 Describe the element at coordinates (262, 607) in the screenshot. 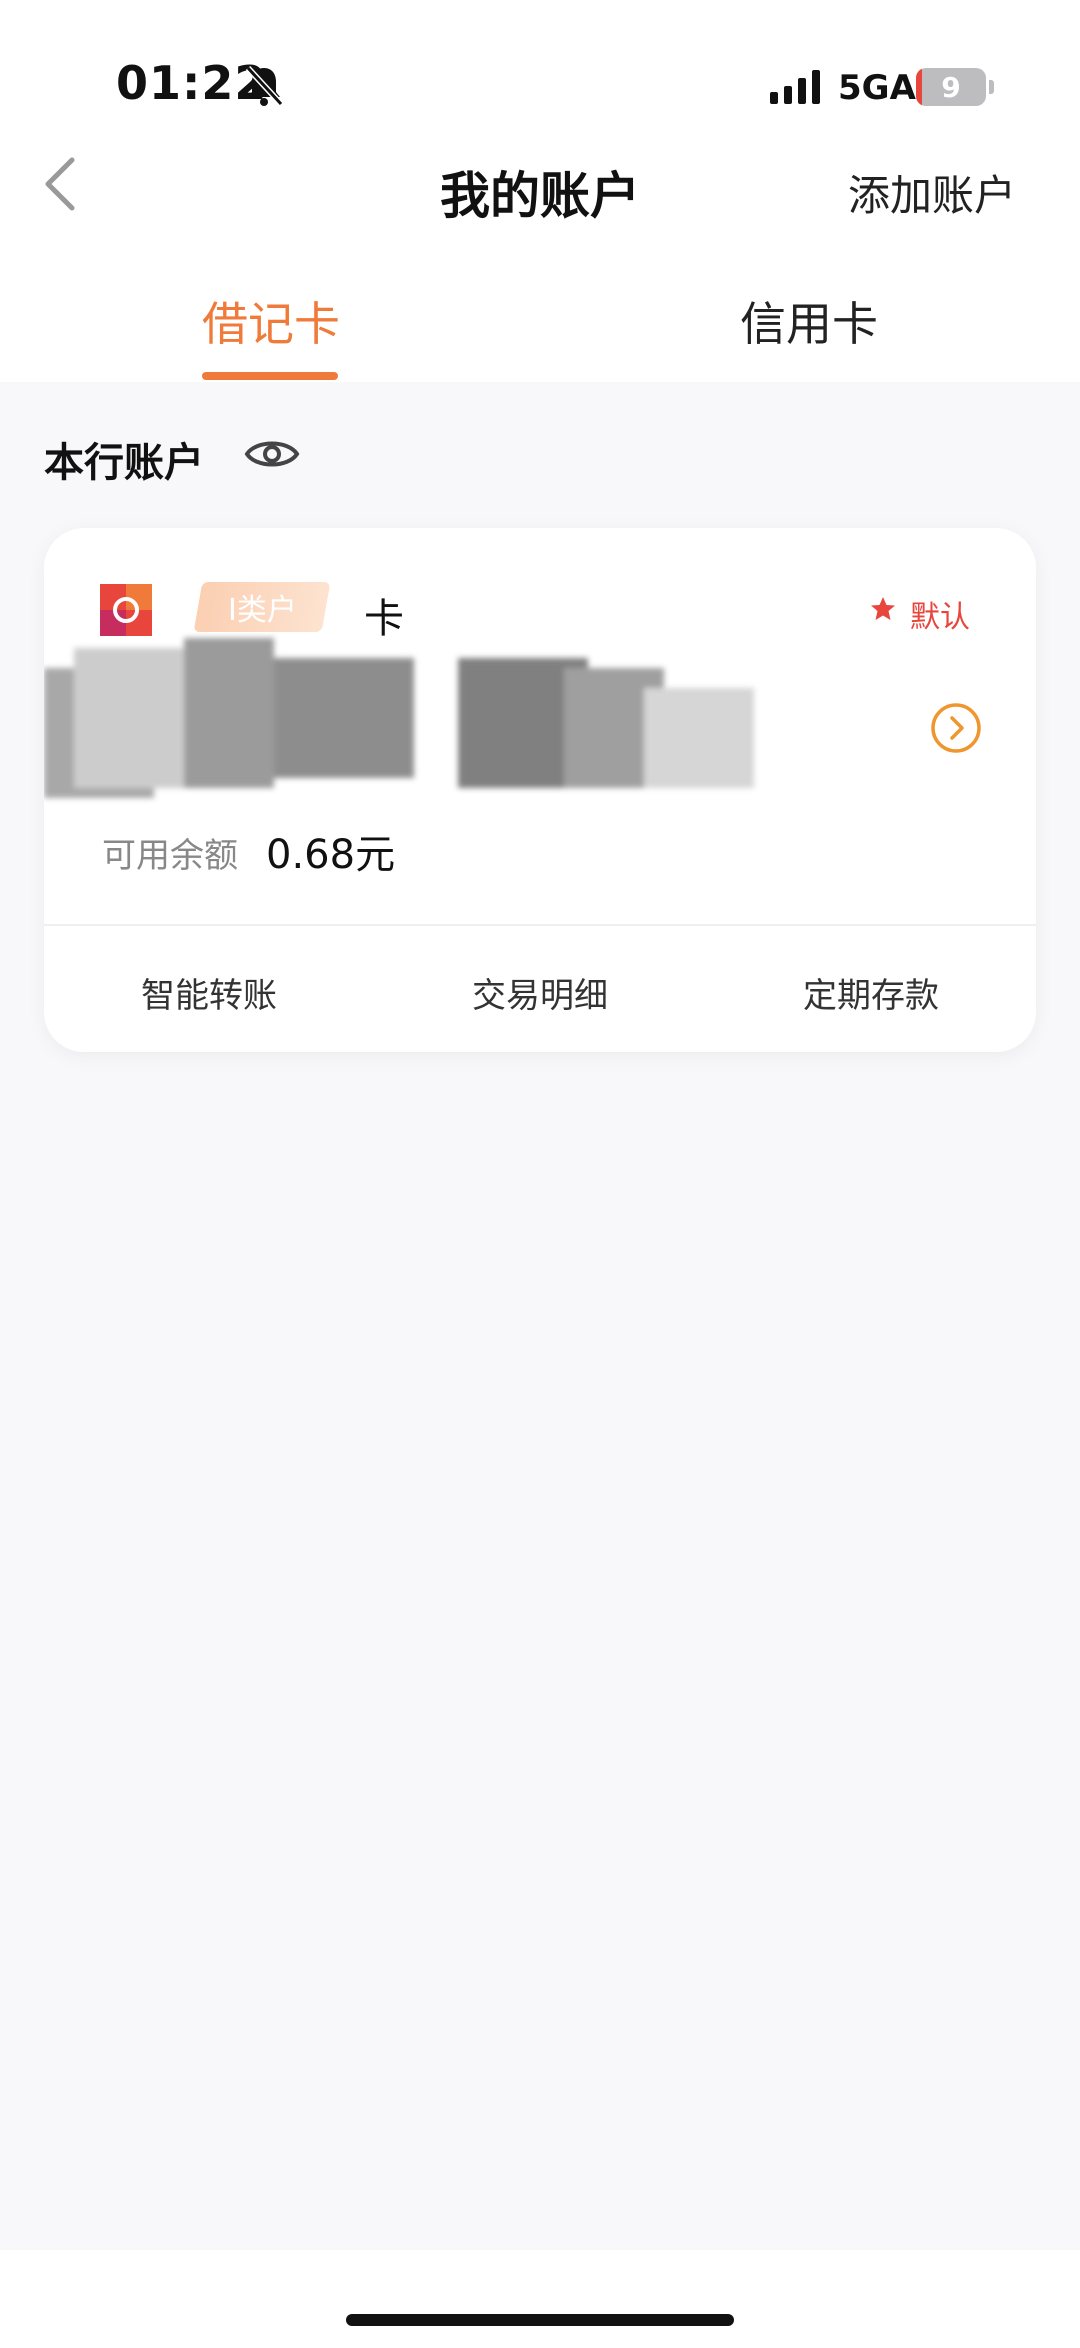

I see `account-class-badge: I类户` at that location.